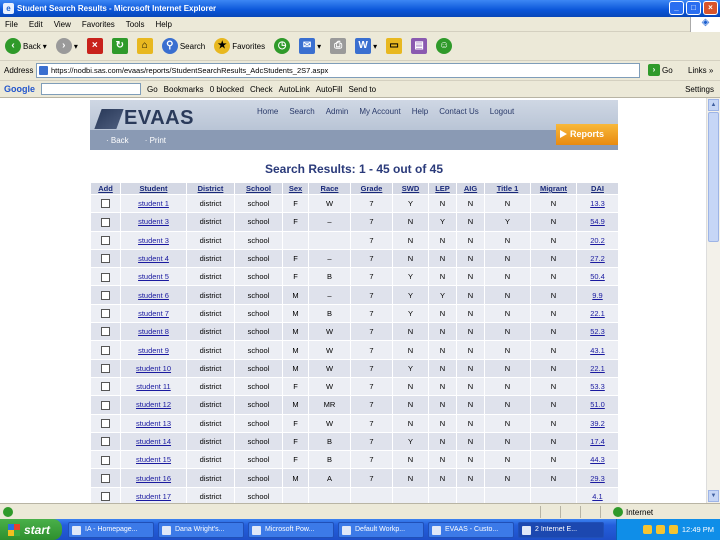  I want to click on vertical-scrollbar: ▲ ▼, so click(713, 300).